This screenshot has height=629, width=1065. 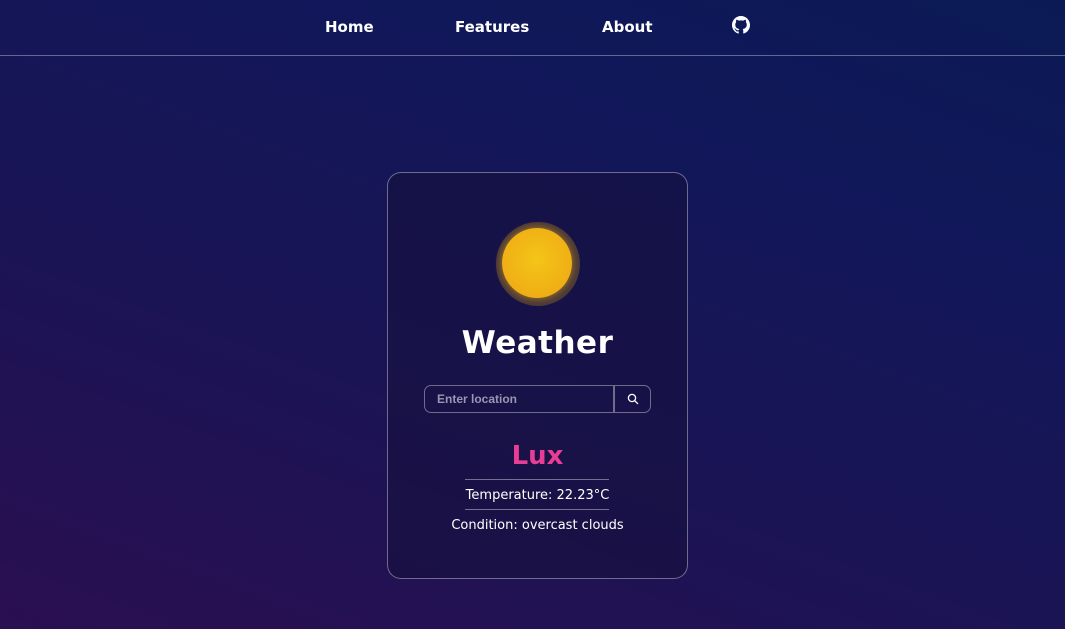 I want to click on location-search-input, so click(x=519, y=399).